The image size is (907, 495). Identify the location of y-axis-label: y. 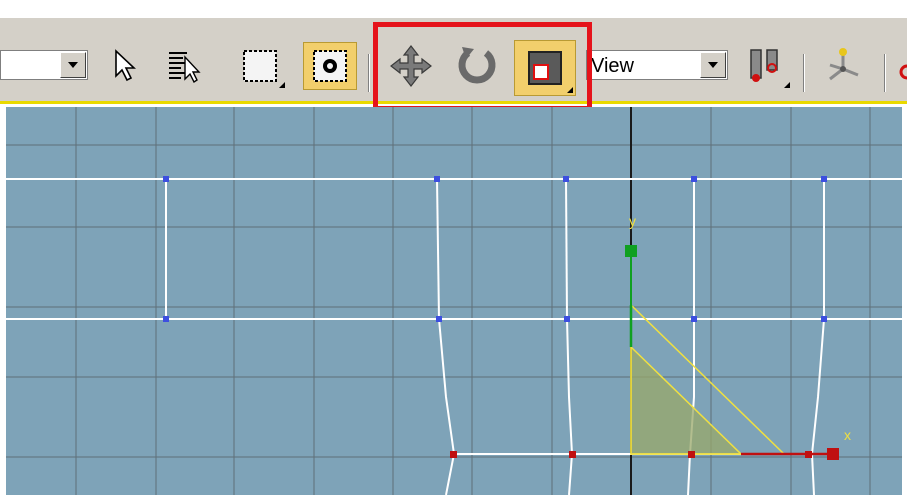
(632, 221).